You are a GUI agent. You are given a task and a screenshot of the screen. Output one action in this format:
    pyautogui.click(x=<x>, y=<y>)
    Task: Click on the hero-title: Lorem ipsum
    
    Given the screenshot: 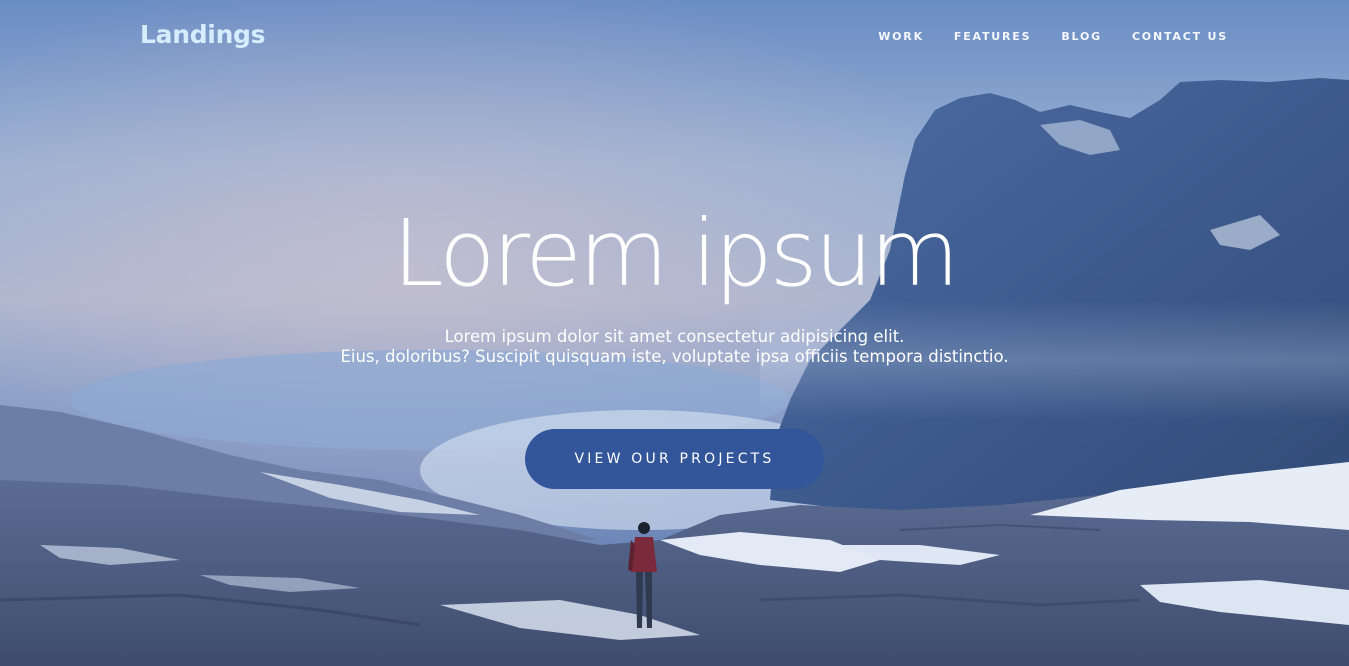 What is the action you would take?
    pyautogui.click(x=675, y=253)
    